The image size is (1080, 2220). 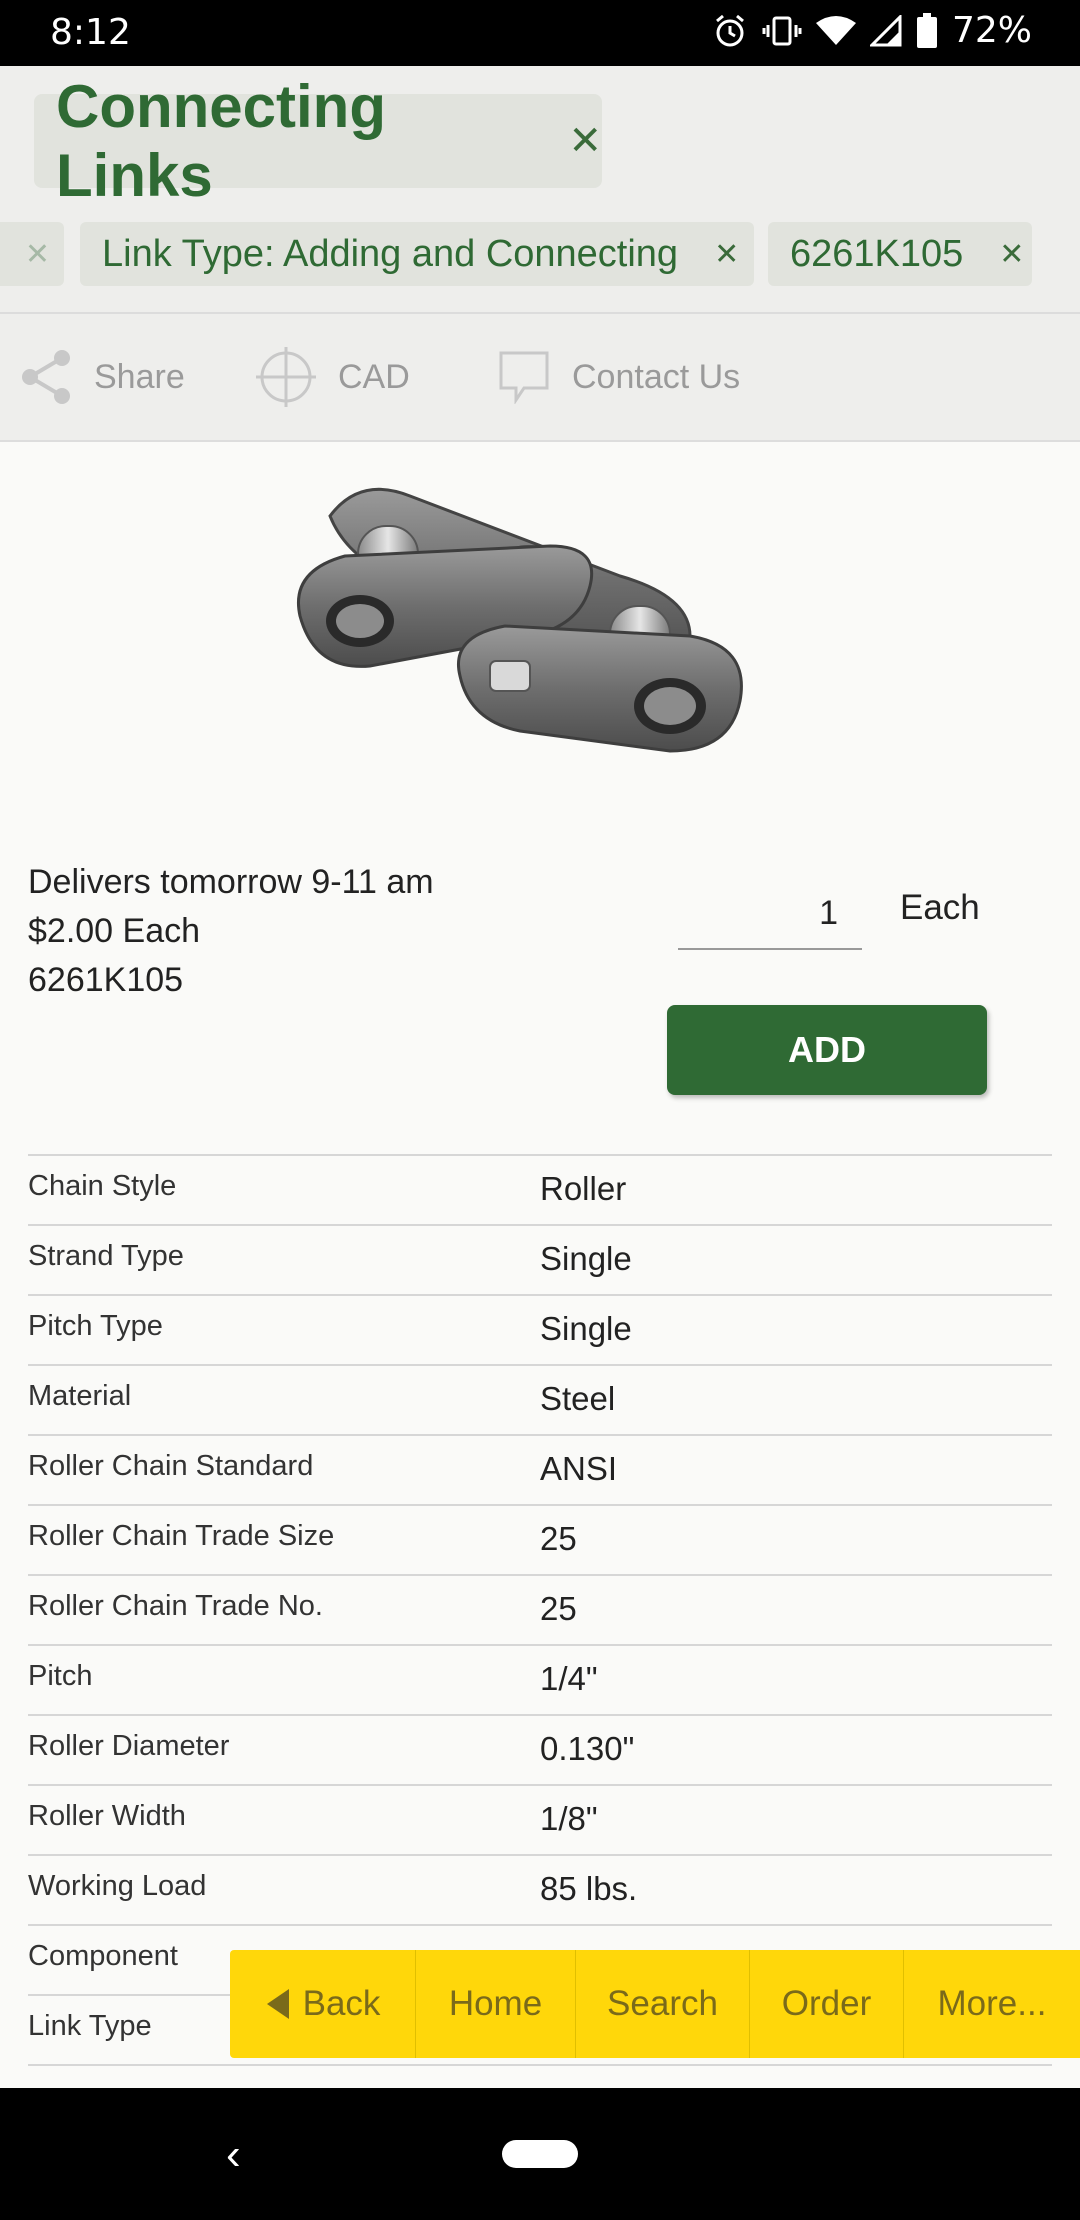 I want to click on spec-label: Roller Chain Trade No., so click(x=175, y=1606).